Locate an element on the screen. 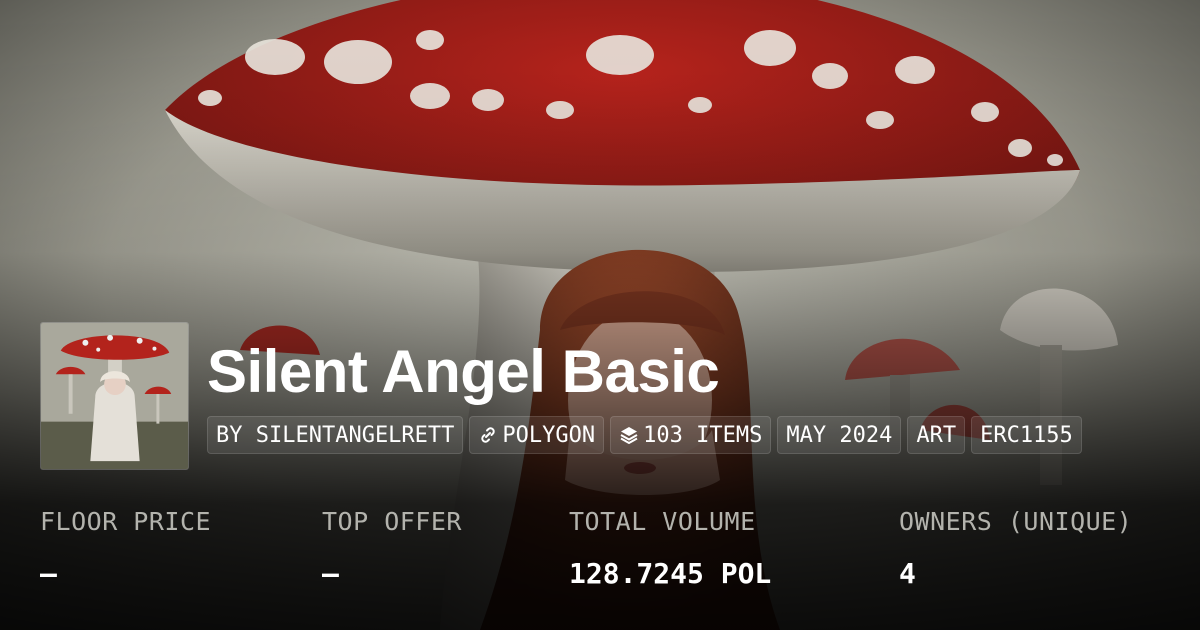  tag-date-label: MAY 2024 is located at coordinates (839, 435).